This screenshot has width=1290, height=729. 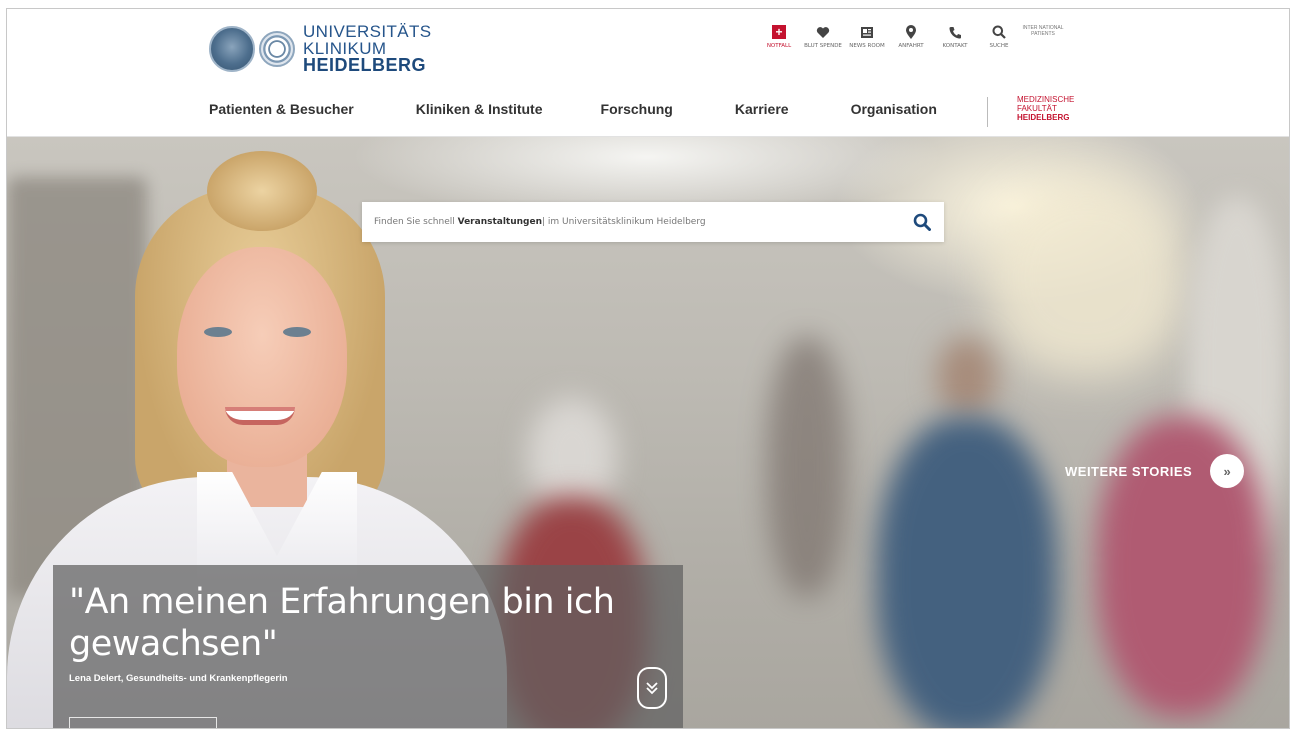 What do you see at coordinates (999, 46) in the screenshot?
I see `util-suche-label: SUCHE` at bounding box center [999, 46].